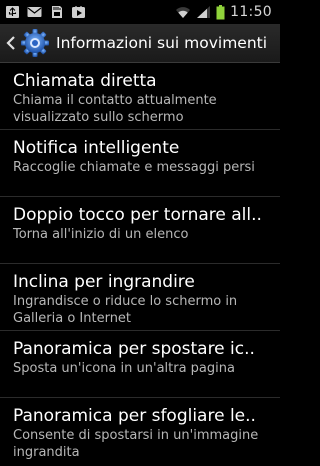  Describe the element at coordinates (57, 12) in the screenshot. I see `sd-card-icon` at that location.